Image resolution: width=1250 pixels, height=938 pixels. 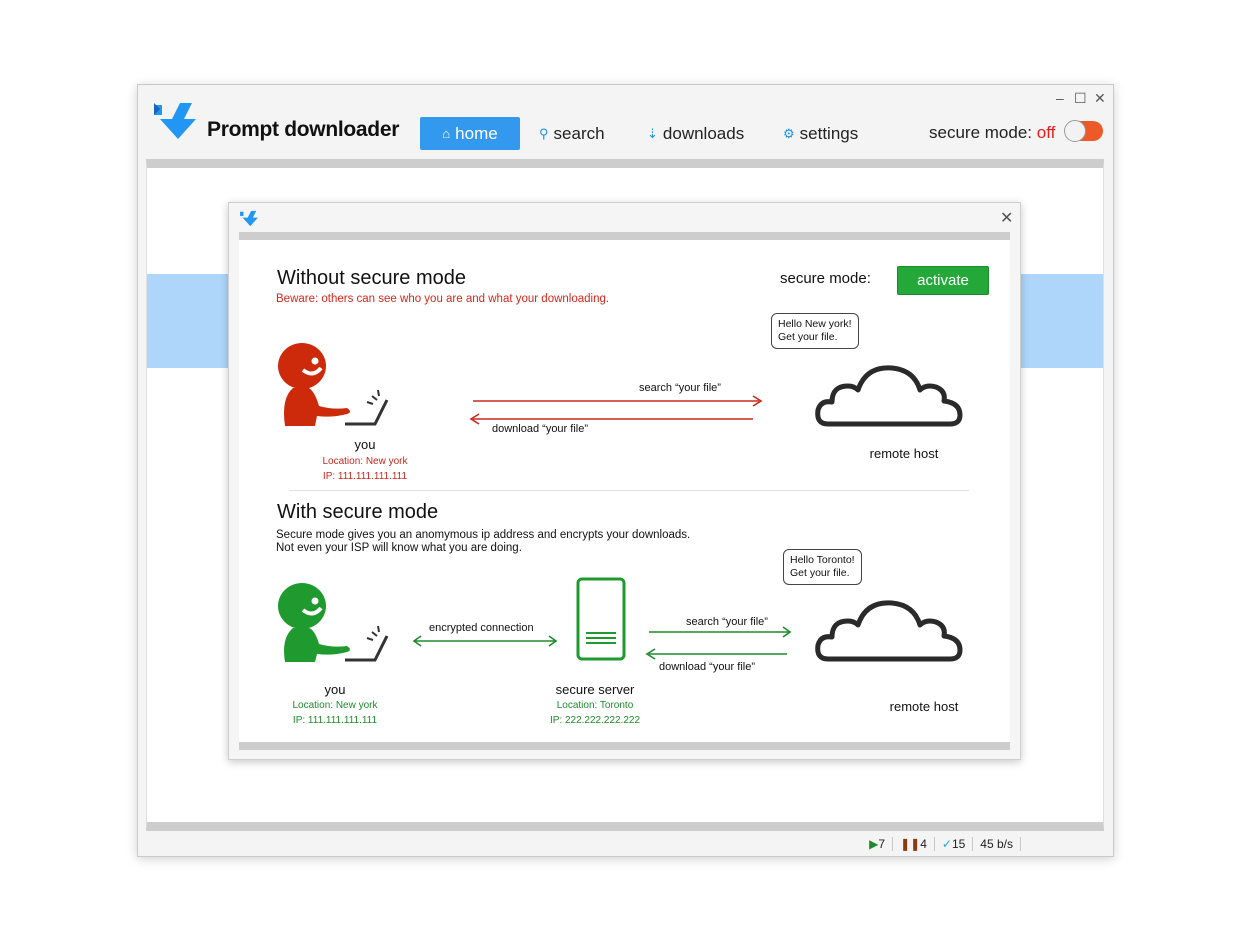 I want to click on with-location: Location: New york, so click(x=335, y=705).